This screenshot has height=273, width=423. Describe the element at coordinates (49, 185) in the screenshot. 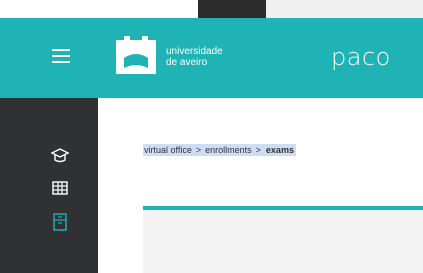

I see `sidebar` at that location.